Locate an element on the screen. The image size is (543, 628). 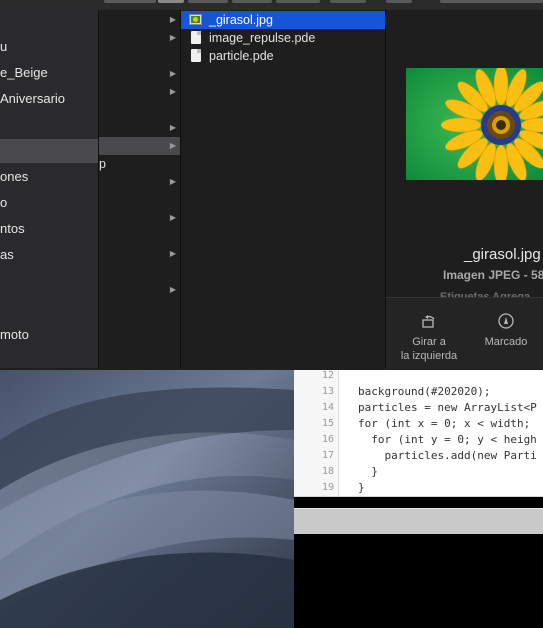
sidebar-item-selected is located at coordinates (49, 151).